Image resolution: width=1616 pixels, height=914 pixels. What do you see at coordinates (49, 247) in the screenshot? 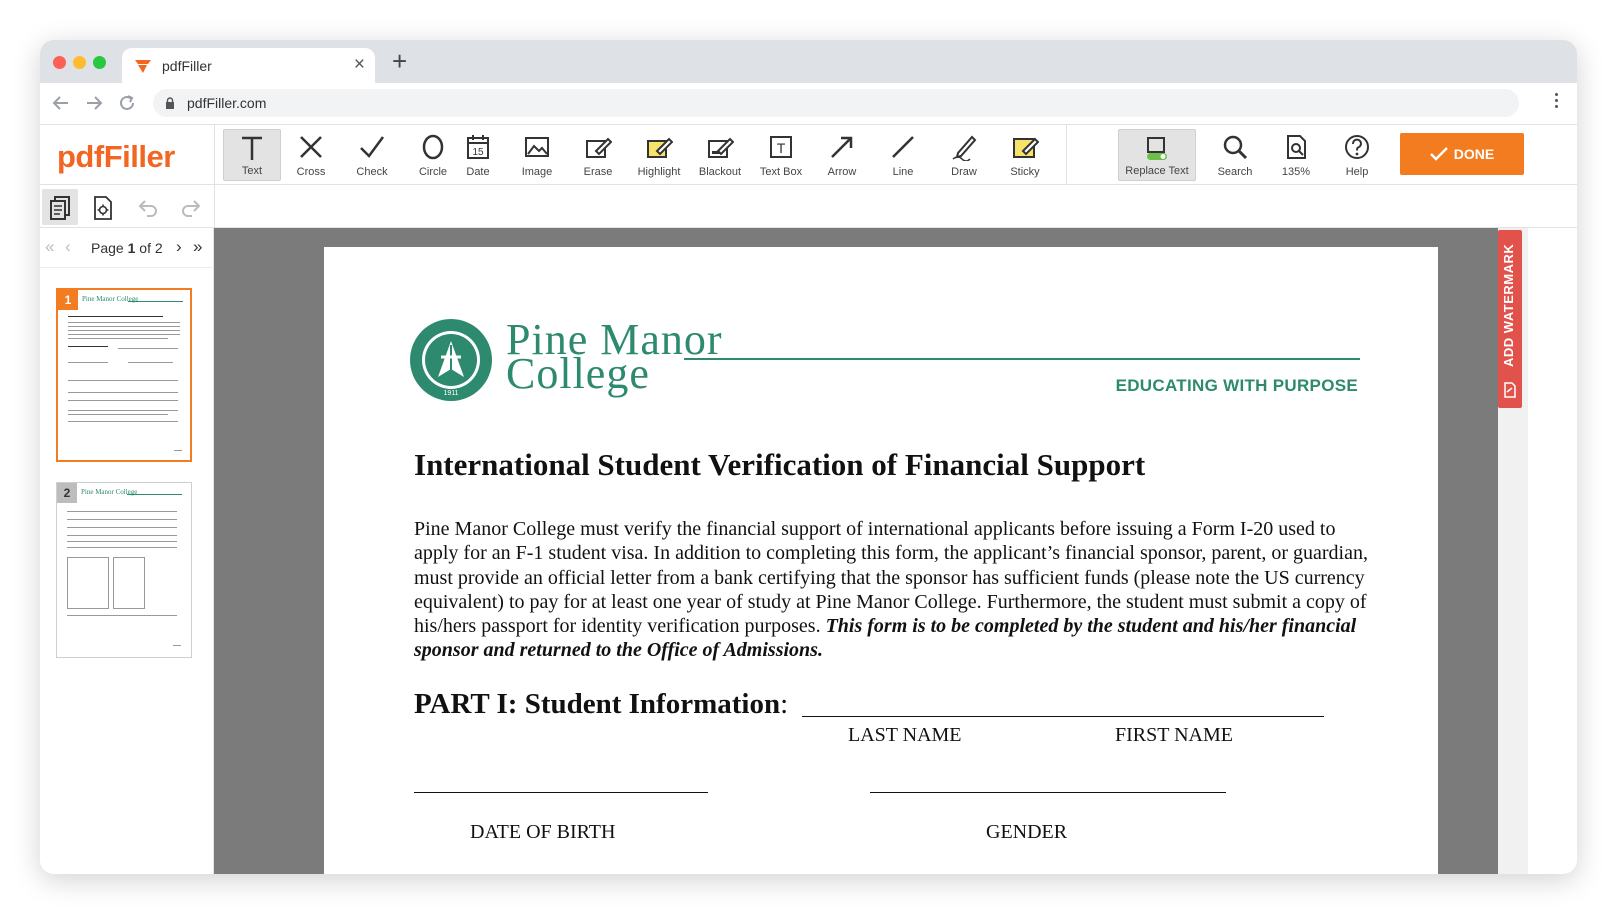
I see `first-page-icon: «` at bounding box center [49, 247].